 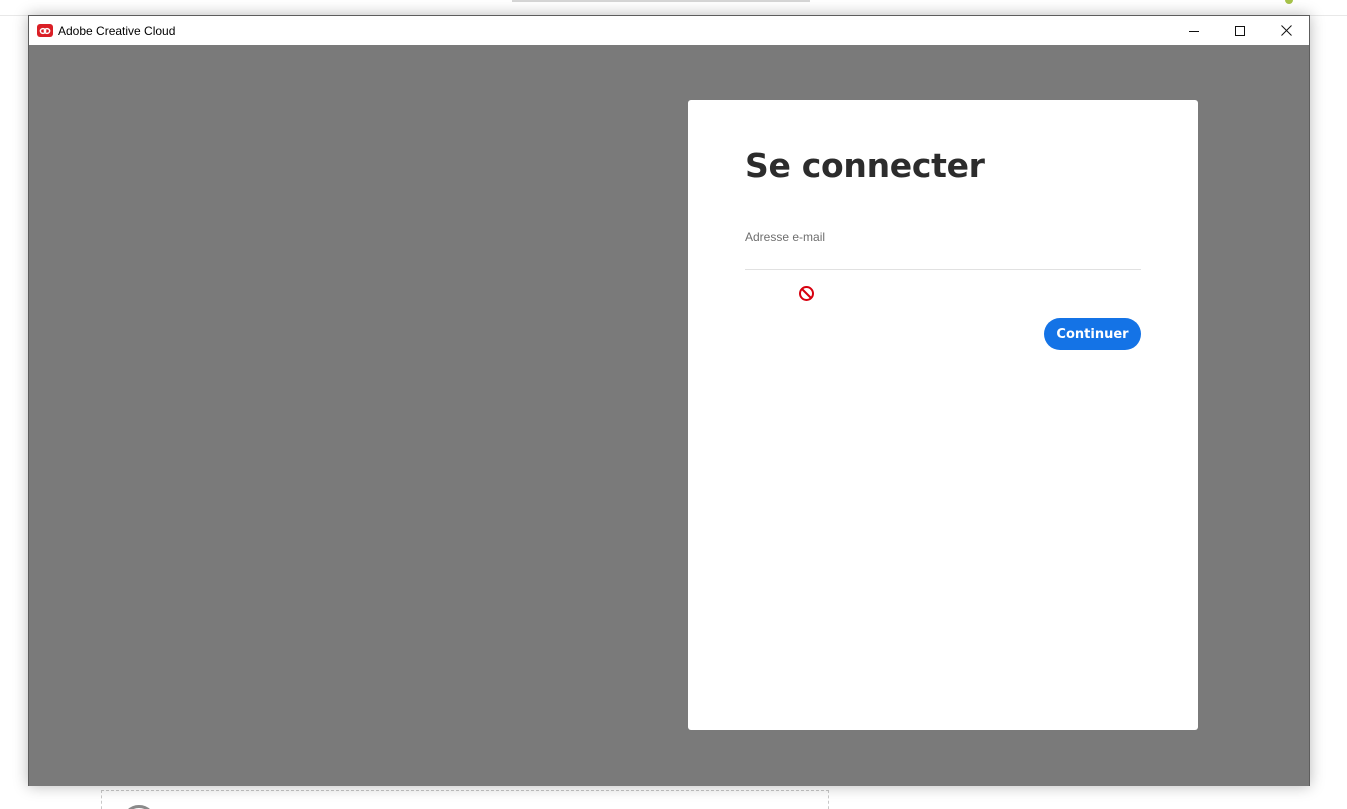 I want to click on close-button, so click(x=1286, y=30).